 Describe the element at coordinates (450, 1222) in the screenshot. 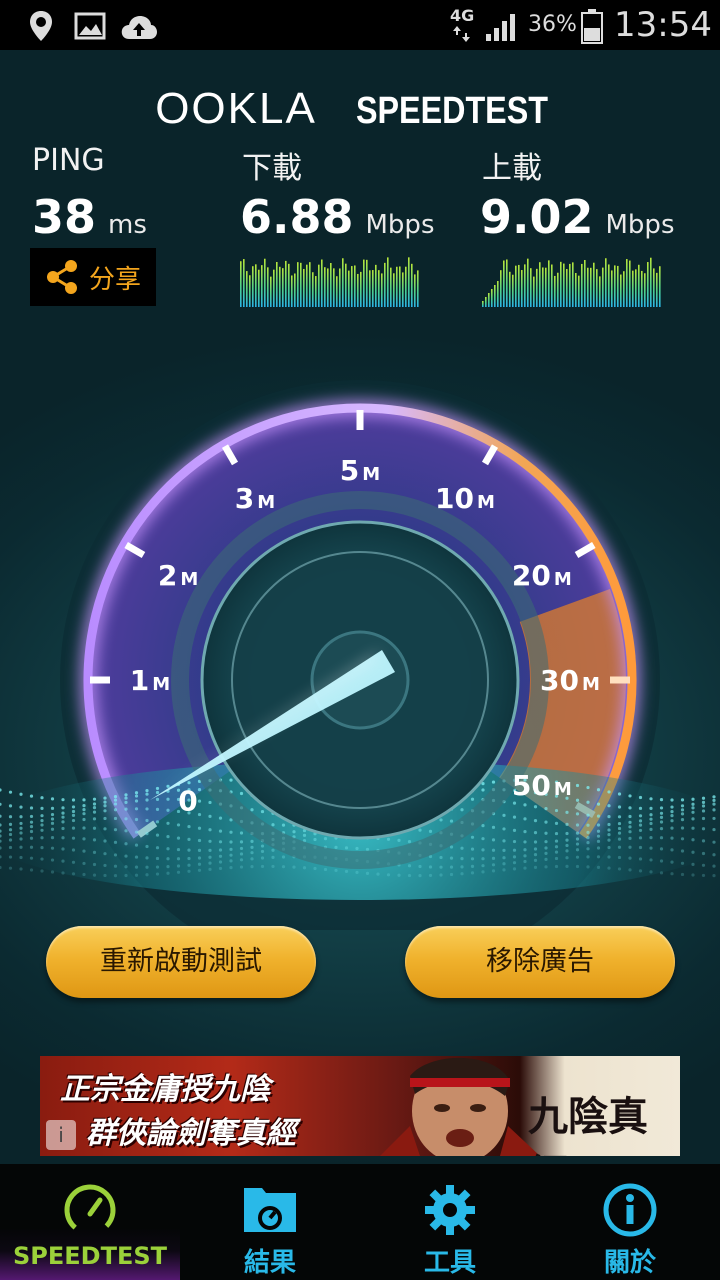

I see `nav-tools: 工具` at that location.